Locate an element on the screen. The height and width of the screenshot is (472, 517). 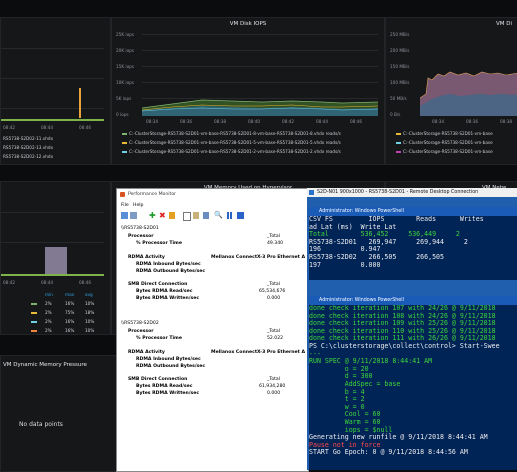
panel-title: VM Disk IOPS is located at coordinates (248, 24).